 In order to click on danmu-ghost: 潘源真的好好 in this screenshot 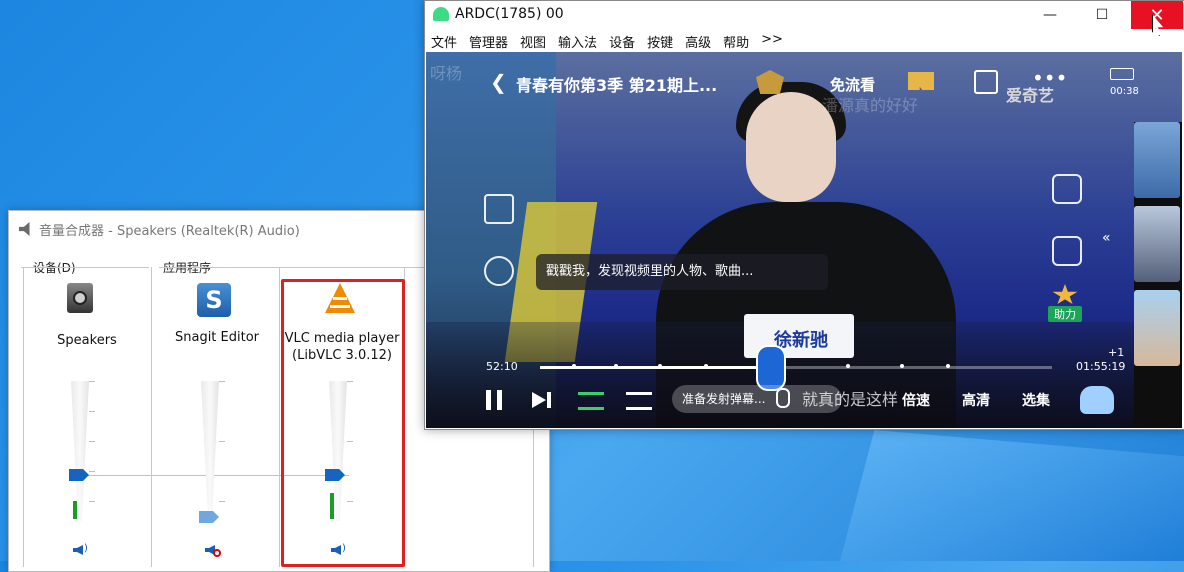, I will do `click(870, 105)`.